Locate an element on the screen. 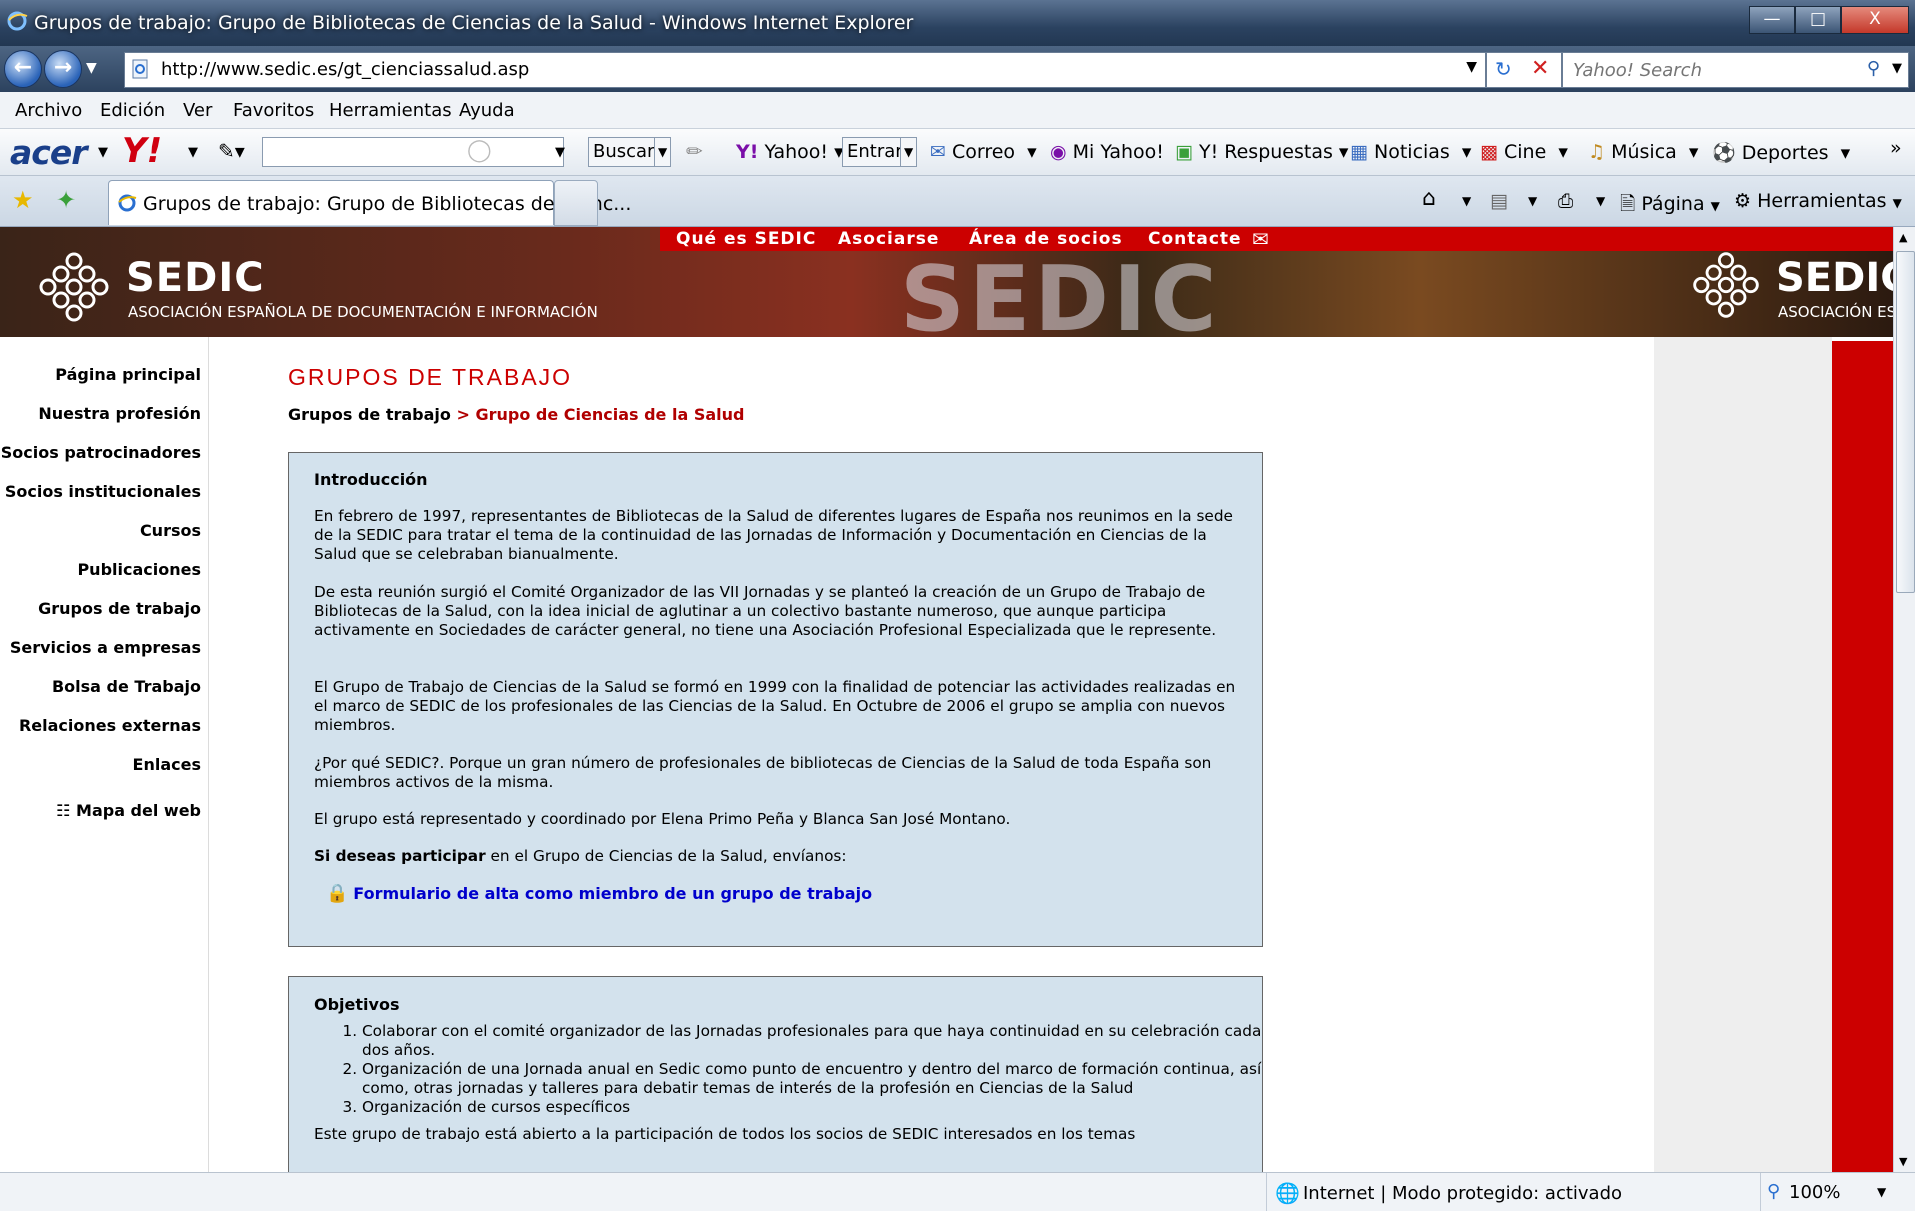 The image size is (1915, 1211). home-dropdown-icon: ▼ is located at coordinates (1466, 201).